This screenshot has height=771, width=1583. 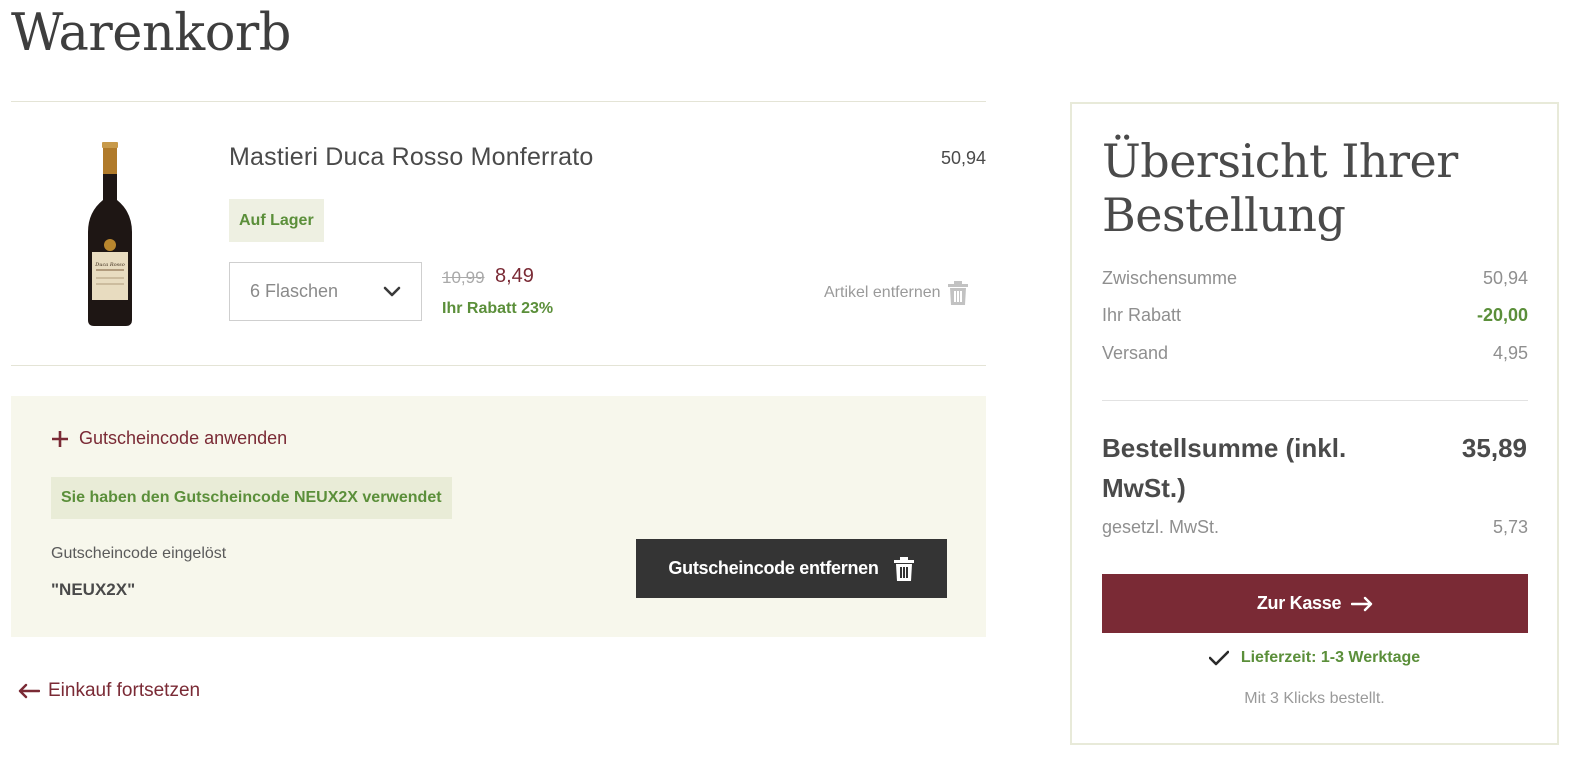 What do you see at coordinates (1315, 527) in the screenshot?
I see `summary-row-vat: gesetzl. MwSt. 5,73` at bounding box center [1315, 527].